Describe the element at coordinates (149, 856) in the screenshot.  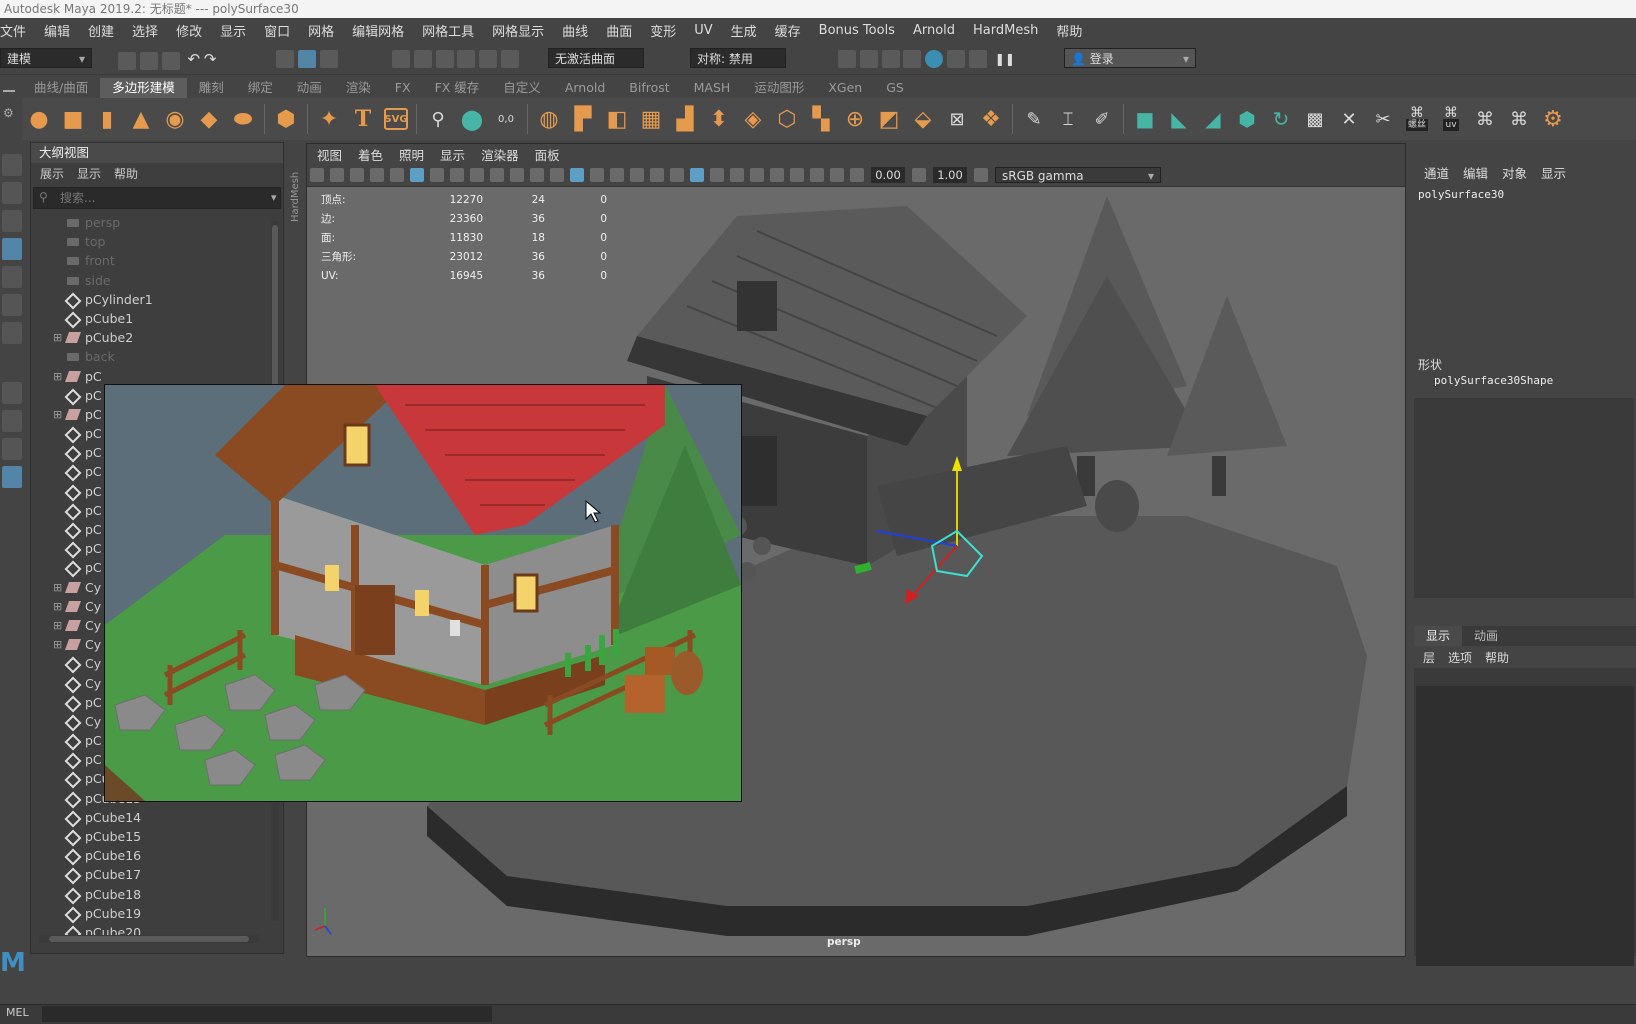
I see `outliner-item: pCube16` at that location.